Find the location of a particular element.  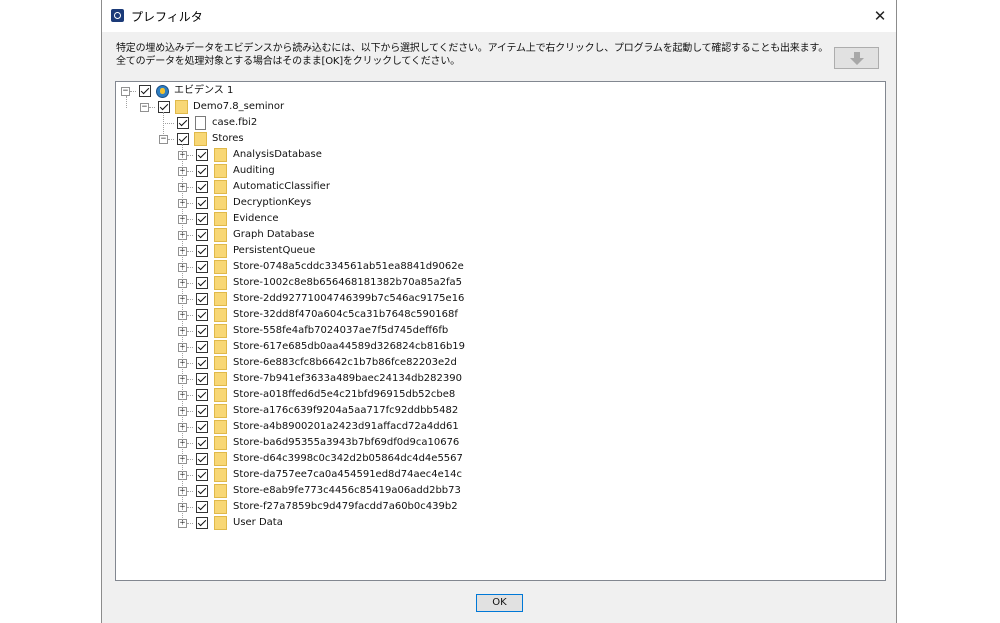

tree-node-store-item: + Store-ba6d95355a3943b7bf69df0d9ca10676 is located at coordinates (336, 443).